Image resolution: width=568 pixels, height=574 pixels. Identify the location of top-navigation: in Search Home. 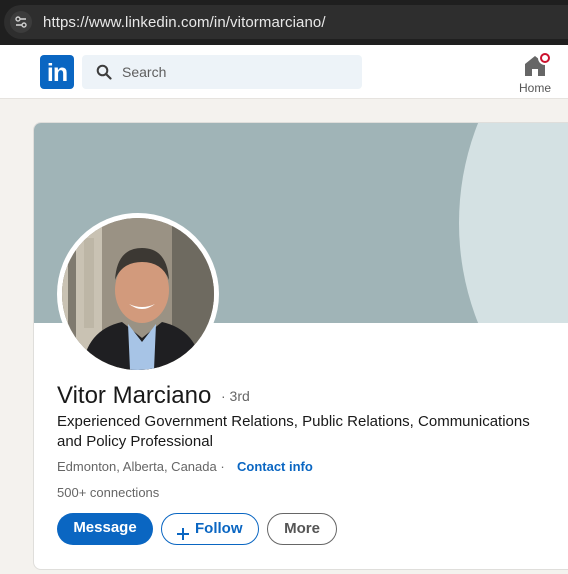
(284, 72).